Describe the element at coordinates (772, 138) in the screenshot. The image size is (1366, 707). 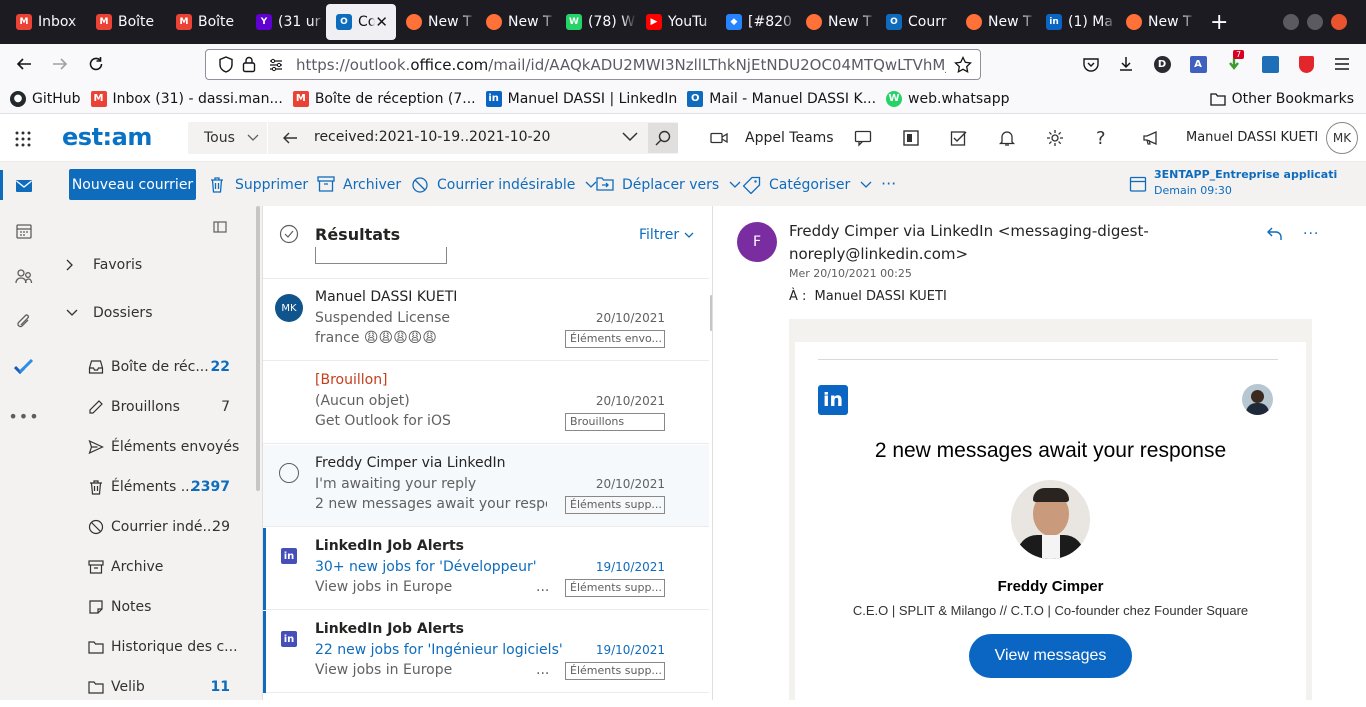
I see `teams-call-button: Appel Teams` at that location.